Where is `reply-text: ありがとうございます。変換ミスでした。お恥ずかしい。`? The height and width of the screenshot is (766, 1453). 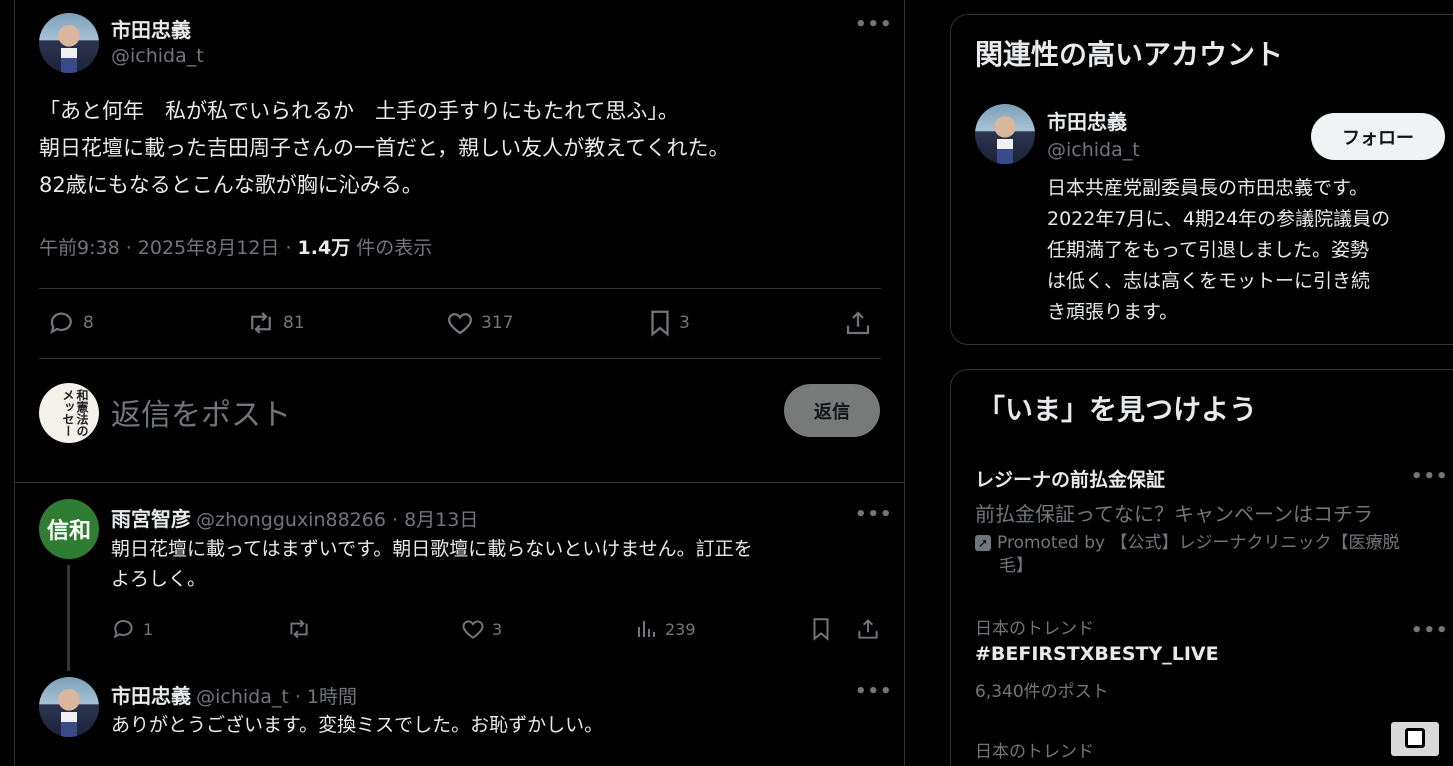
reply-text: ありがとうございます。変換ミスでした。お恥ずかしい。 is located at coordinates (501, 725).